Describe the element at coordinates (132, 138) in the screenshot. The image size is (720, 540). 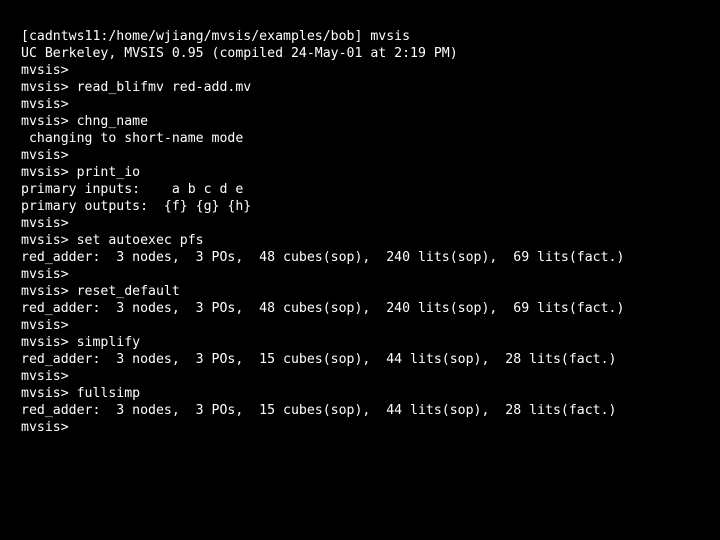
I see `terminal-line: changing to short-name mode` at that location.